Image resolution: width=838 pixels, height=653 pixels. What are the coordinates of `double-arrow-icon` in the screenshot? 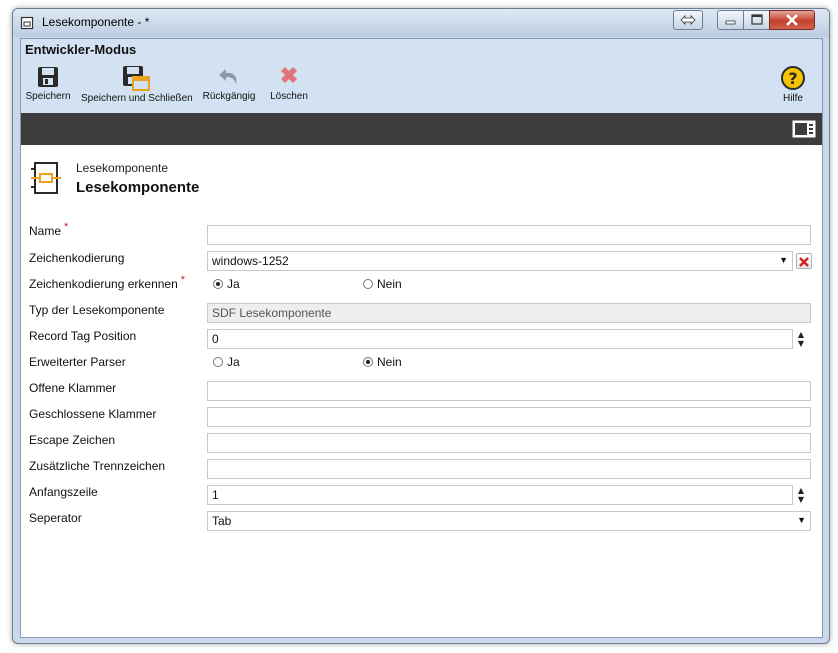 It's located at (688, 20).